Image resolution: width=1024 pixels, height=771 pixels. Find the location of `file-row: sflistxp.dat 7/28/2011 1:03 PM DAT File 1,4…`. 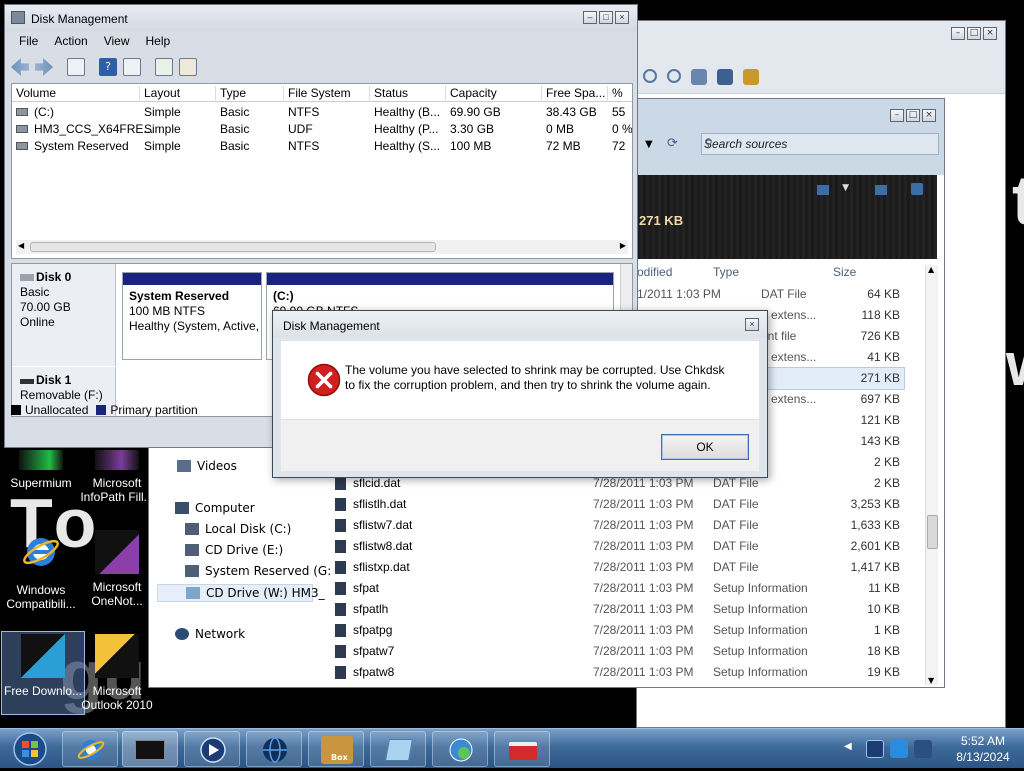

file-row: sflistxp.dat 7/28/2011 1:03 PM DAT File 1,4… is located at coordinates (616, 567).